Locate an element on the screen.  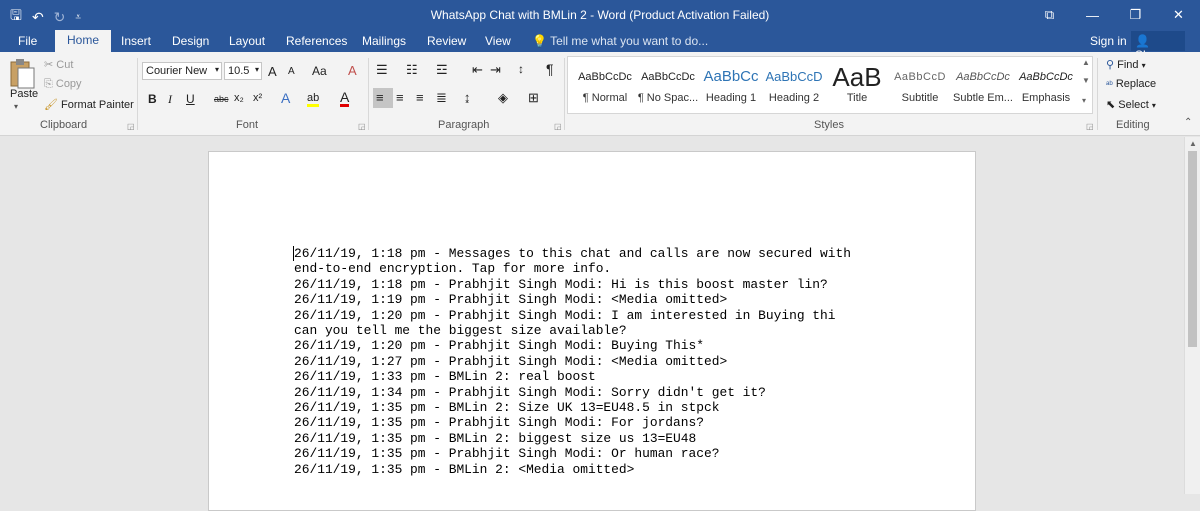
tab-insert: Insert is located at coordinates (136, 41).